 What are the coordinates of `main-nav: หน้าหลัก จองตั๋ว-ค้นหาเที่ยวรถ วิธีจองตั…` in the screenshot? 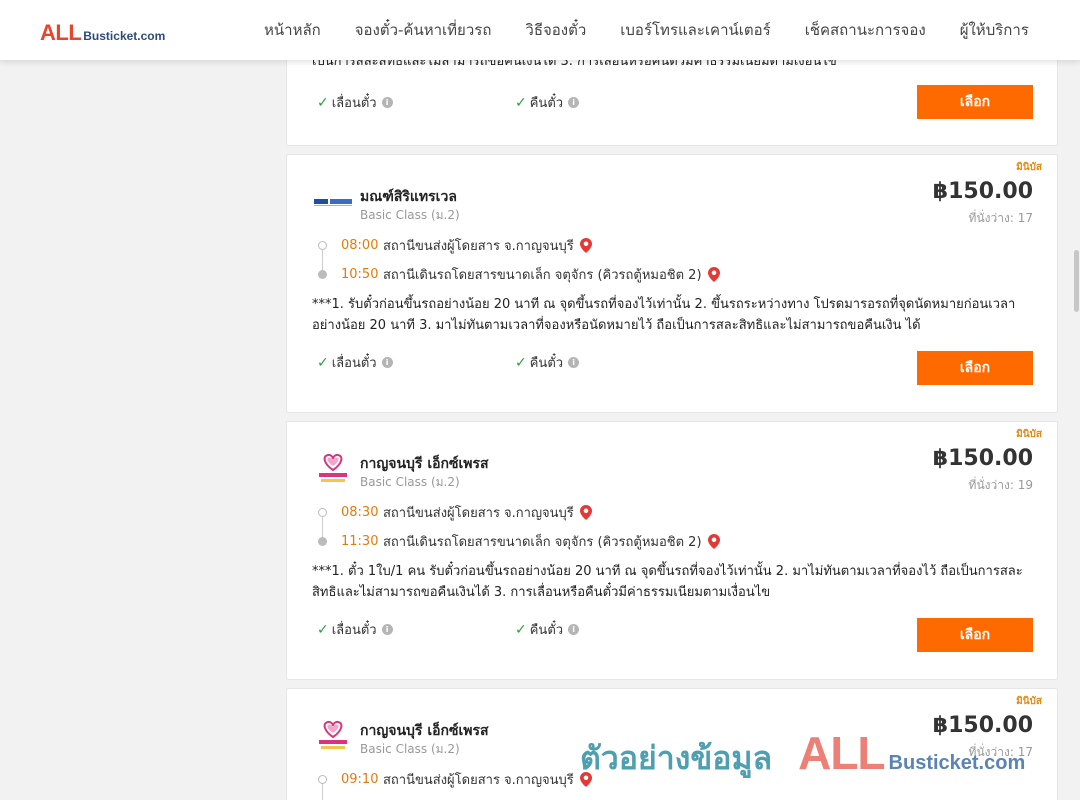 It's located at (646, 30).